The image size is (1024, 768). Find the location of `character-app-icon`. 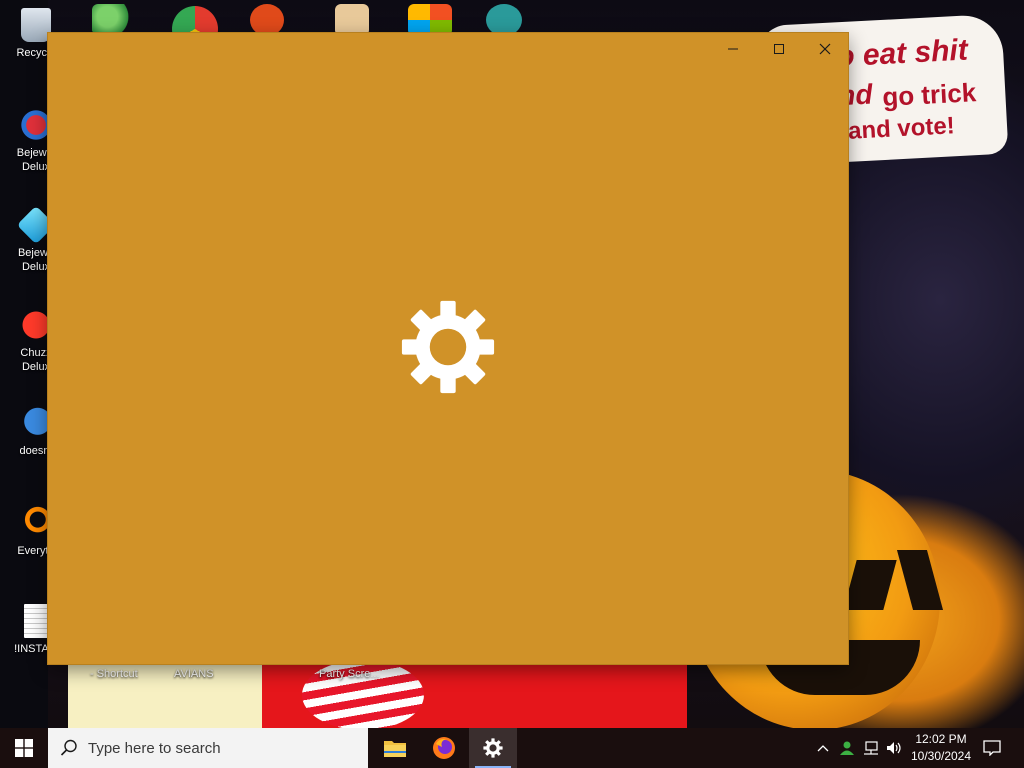

character-app-icon is located at coordinates (504, 20).